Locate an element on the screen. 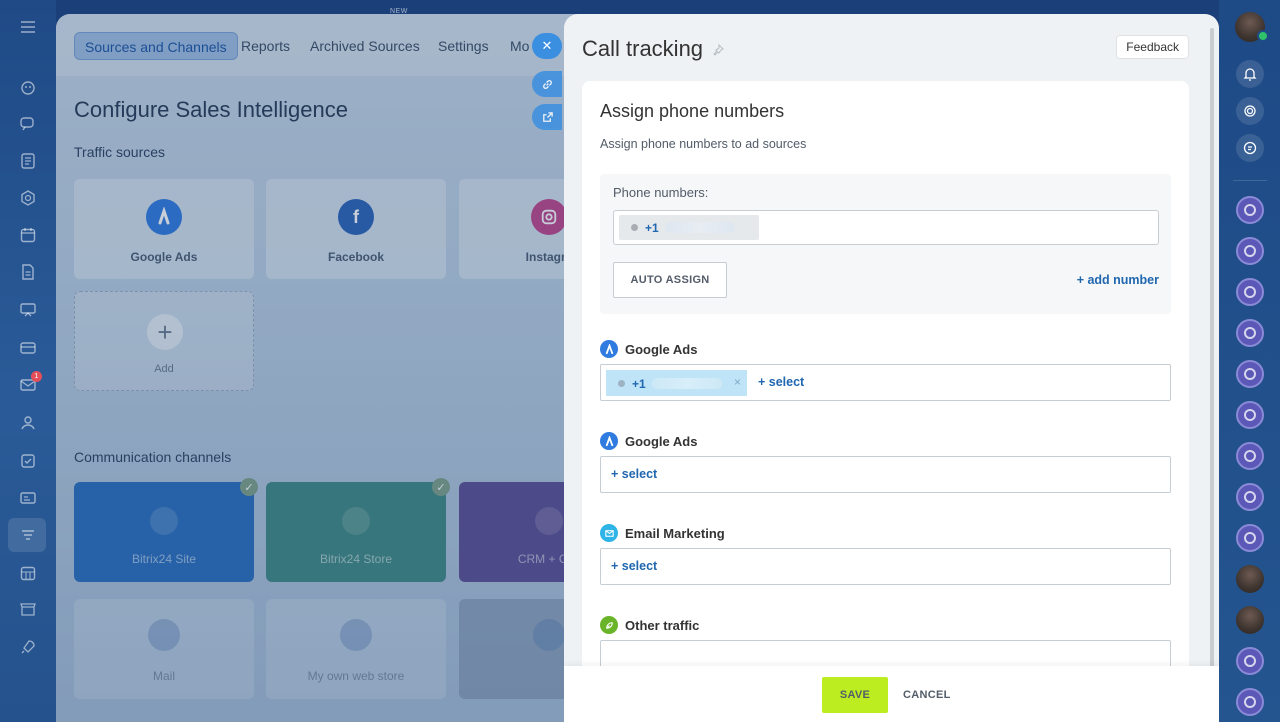  link-icon is located at coordinates (547, 84).